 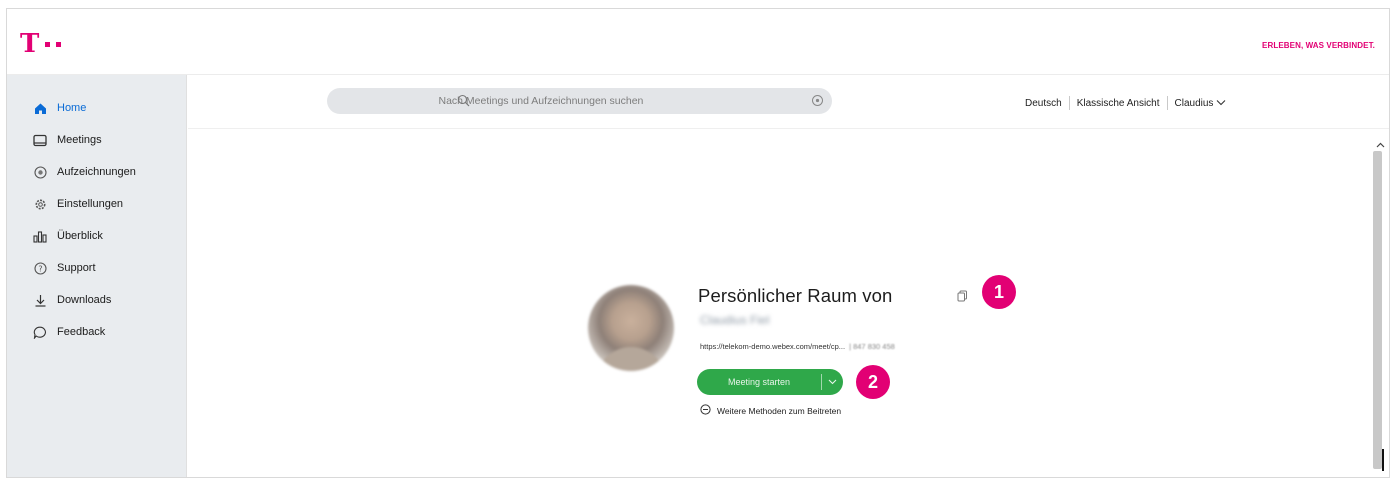 What do you see at coordinates (631, 359) in the screenshot?
I see `avatar-shoulders` at bounding box center [631, 359].